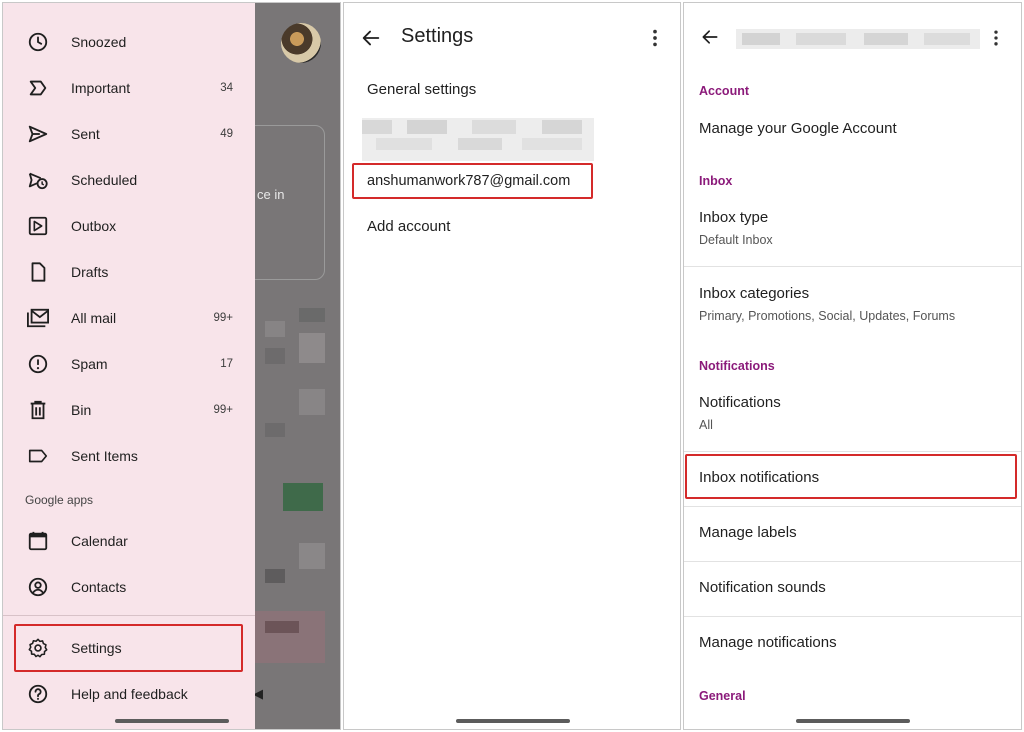 The width and height of the screenshot is (1024, 732). Describe the element at coordinates (421, 89) in the screenshot. I see `general-settings-item: General settings` at that location.